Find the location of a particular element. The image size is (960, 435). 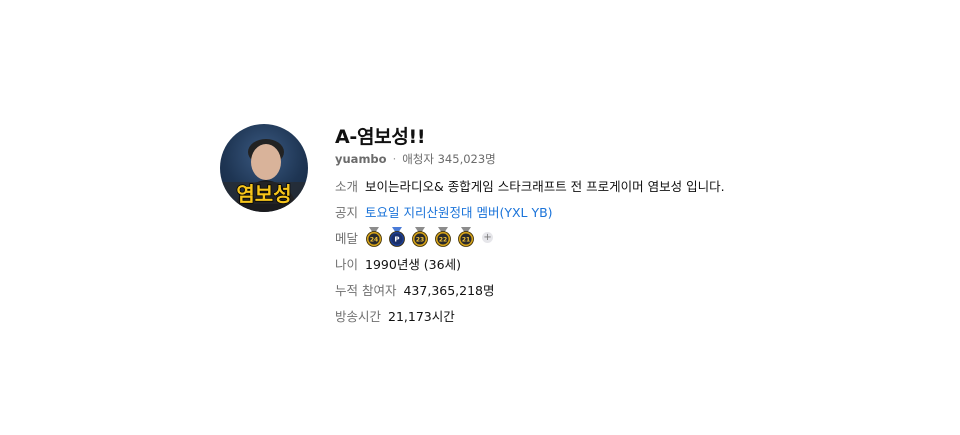

medal-icon: 23 is located at coordinates (420, 237).